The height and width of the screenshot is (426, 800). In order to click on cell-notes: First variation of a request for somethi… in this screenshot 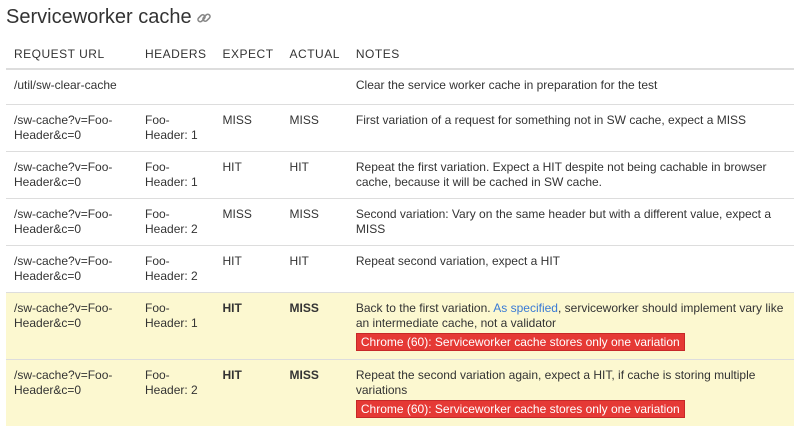, I will do `click(571, 128)`.